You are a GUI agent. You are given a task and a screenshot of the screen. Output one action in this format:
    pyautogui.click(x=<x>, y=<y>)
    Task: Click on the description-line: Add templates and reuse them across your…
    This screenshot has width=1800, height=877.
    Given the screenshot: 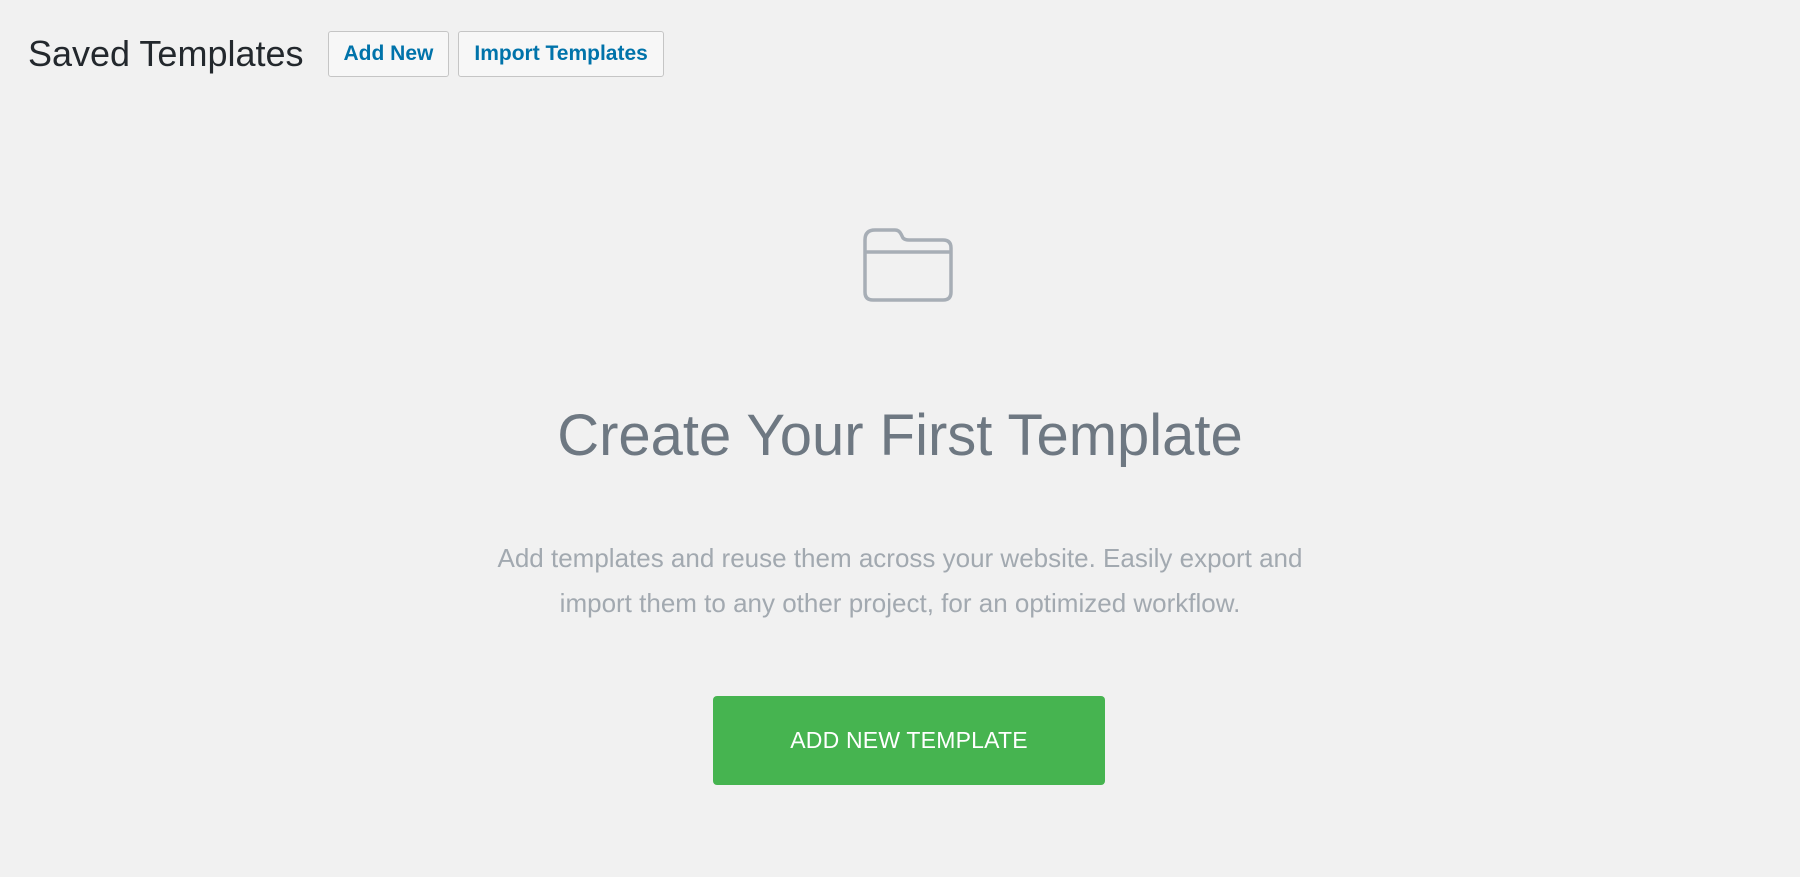 What is the action you would take?
    pyautogui.click(x=900, y=558)
    